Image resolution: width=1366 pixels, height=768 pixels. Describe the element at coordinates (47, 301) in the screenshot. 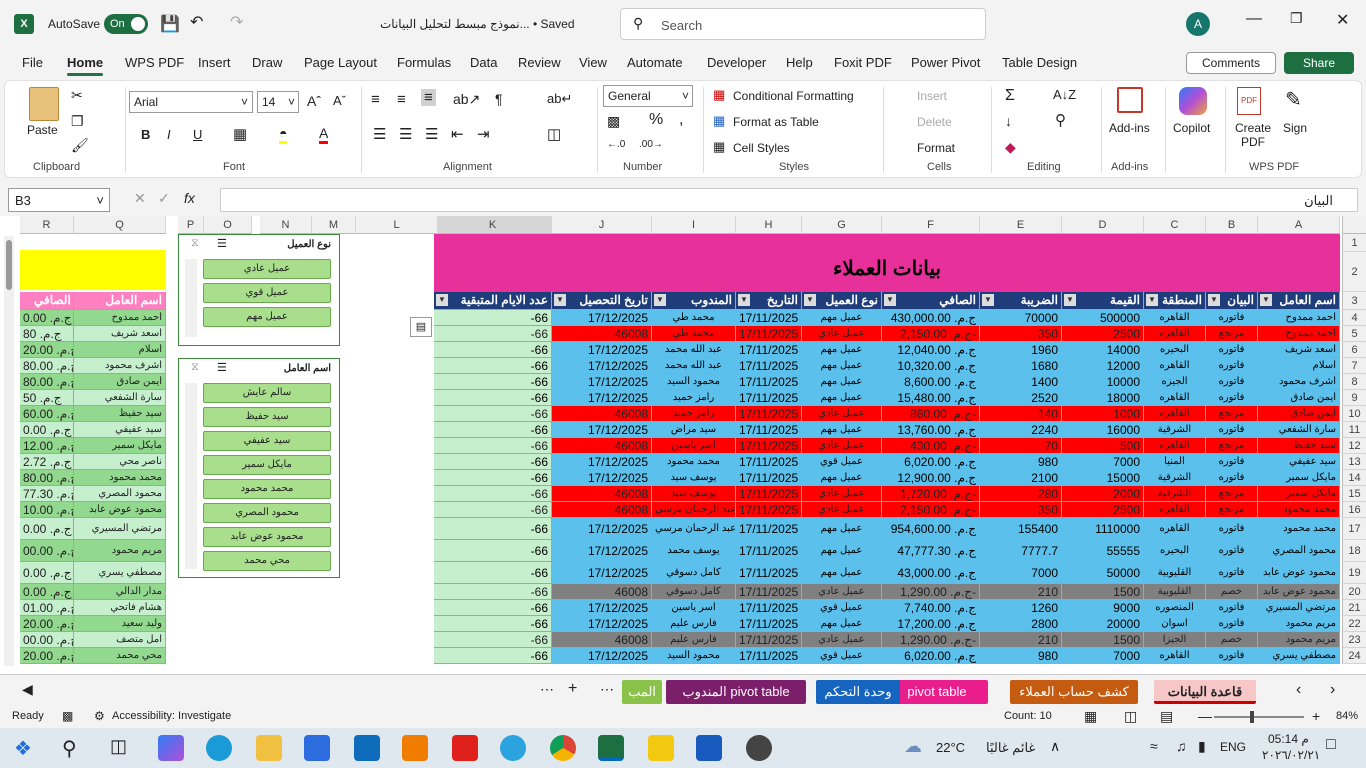

I see `left-header-cell: الصافي` at that location.